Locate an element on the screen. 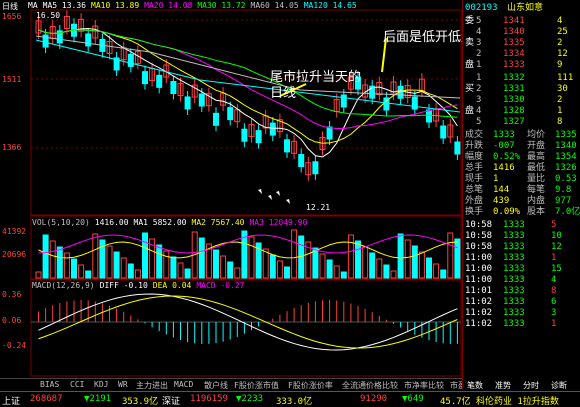  cell: 开盘 is located at coordinates (536, 146).